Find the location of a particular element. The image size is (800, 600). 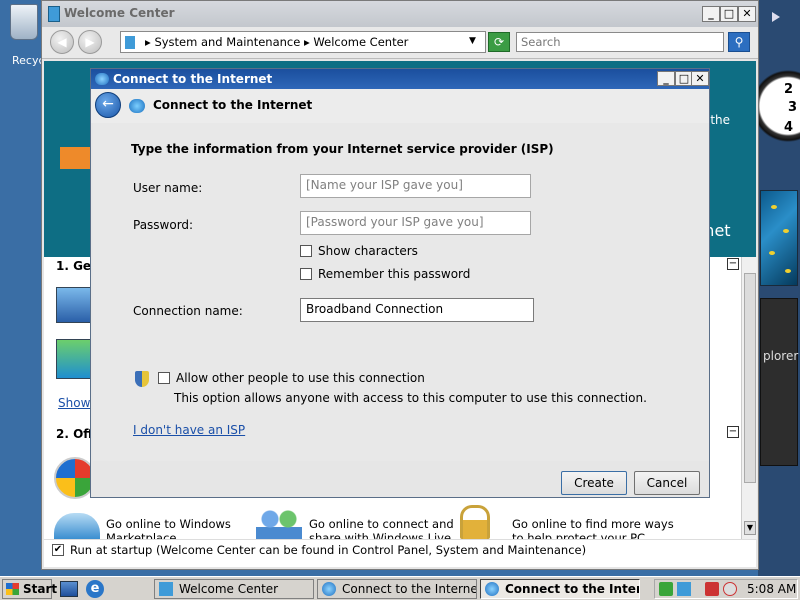

network-globe-icon is located at coordinates (137, 106).